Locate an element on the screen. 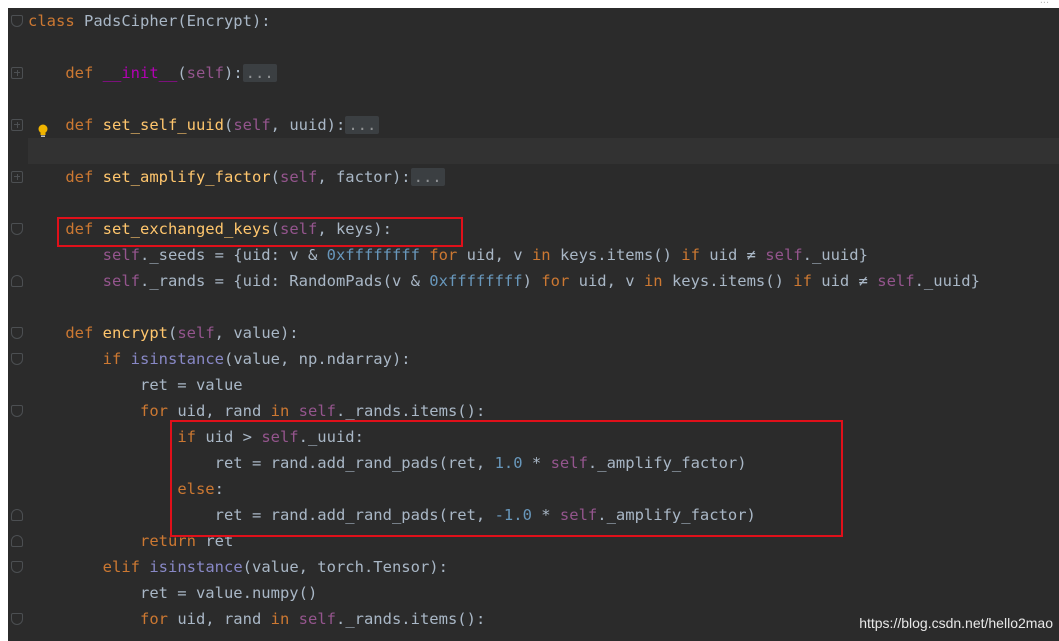 The image size is (1059, 641). code-token: , uuid): is located at coordinates (308, 125).